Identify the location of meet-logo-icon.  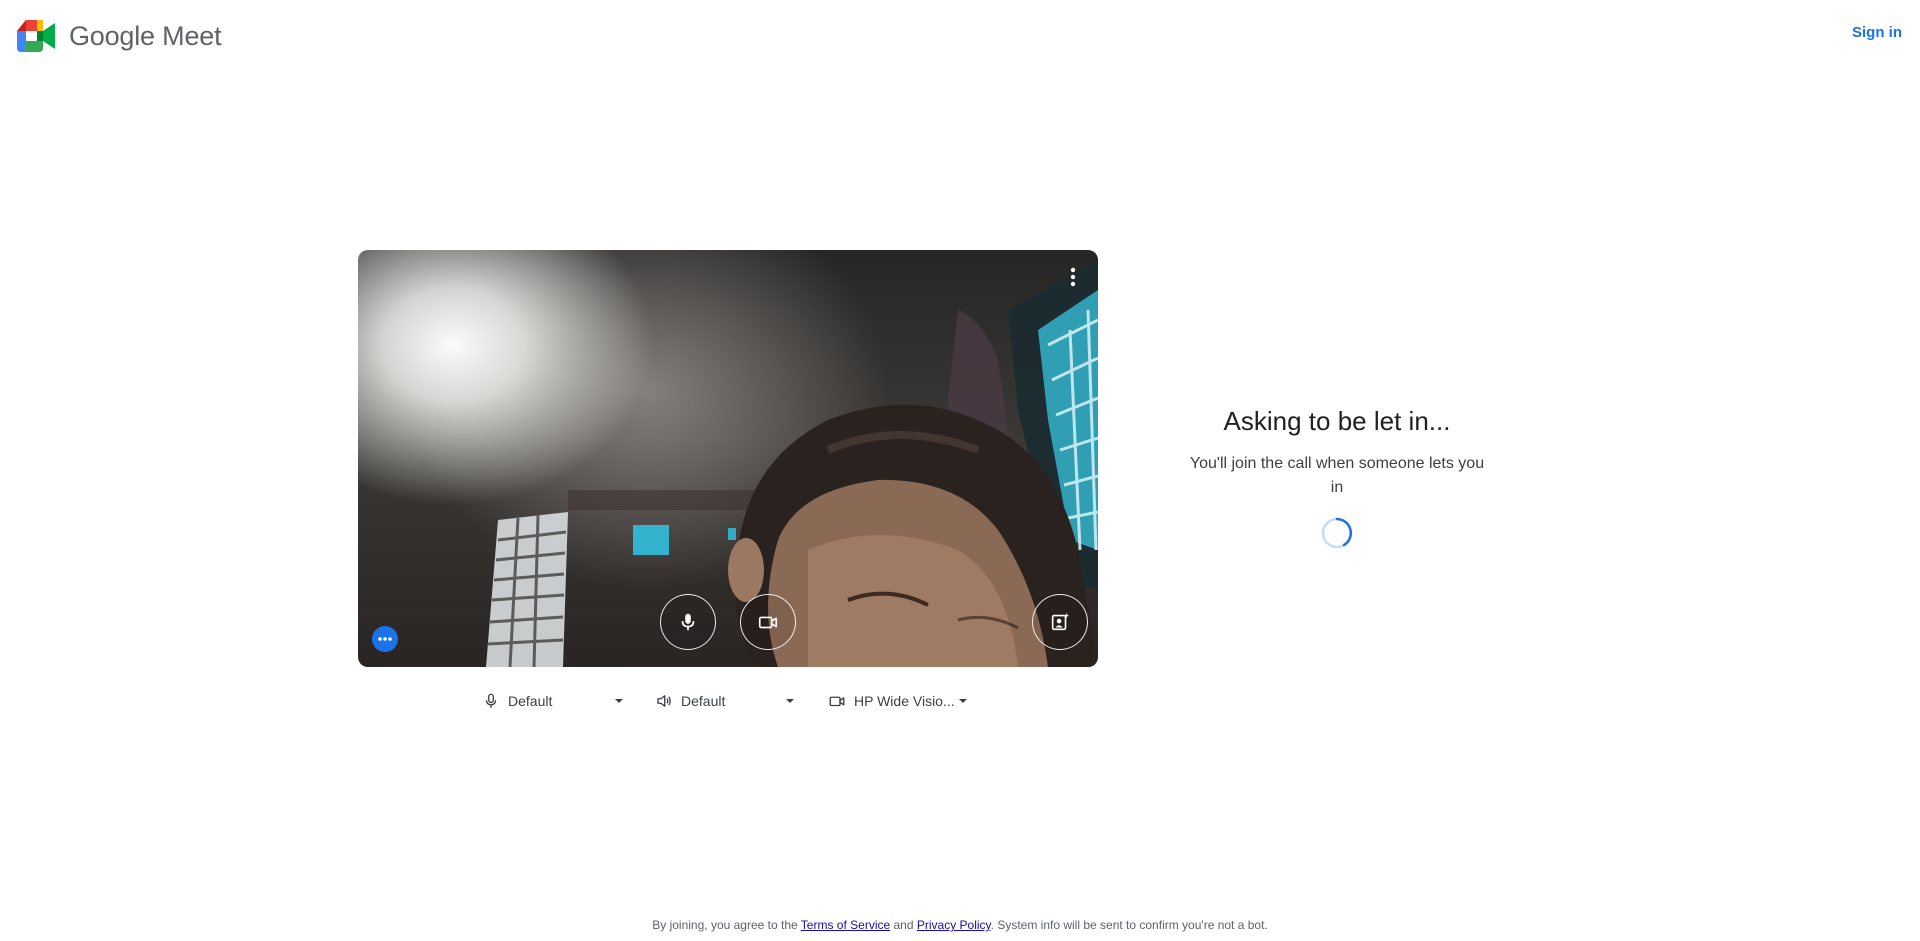
(36, 36).